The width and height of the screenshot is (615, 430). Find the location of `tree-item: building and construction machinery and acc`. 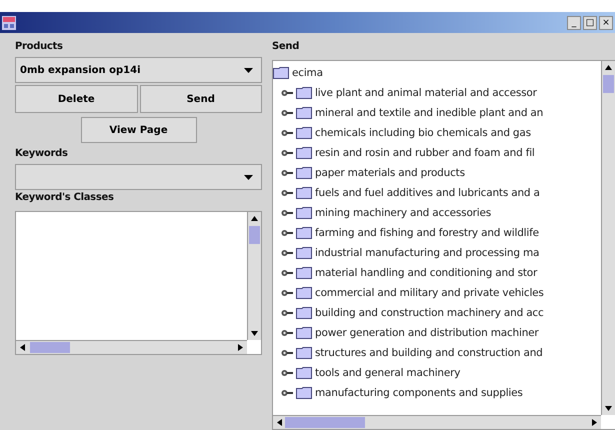

tree-item: building and construction machinery and acc is located at coordinates (429, 313).